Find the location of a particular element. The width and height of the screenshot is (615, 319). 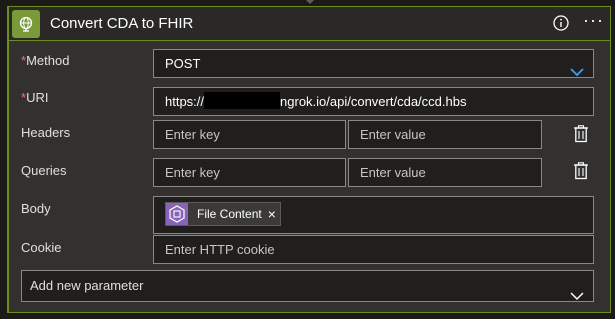

uri-label: *URI is located at coordinates (34, 97).